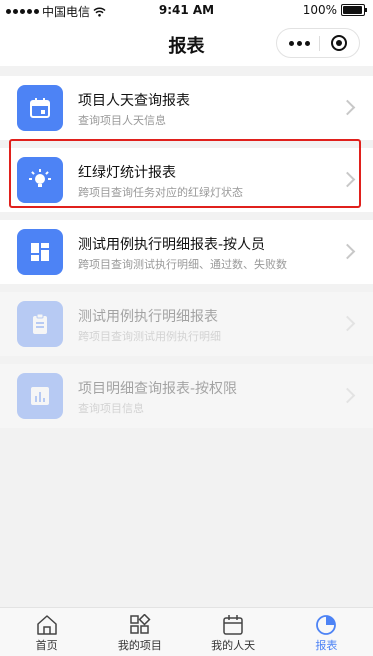 This screenshot has width=373, height=656. I want to click on report-subtitle: 查询项目人天信息, so click(122, 120).